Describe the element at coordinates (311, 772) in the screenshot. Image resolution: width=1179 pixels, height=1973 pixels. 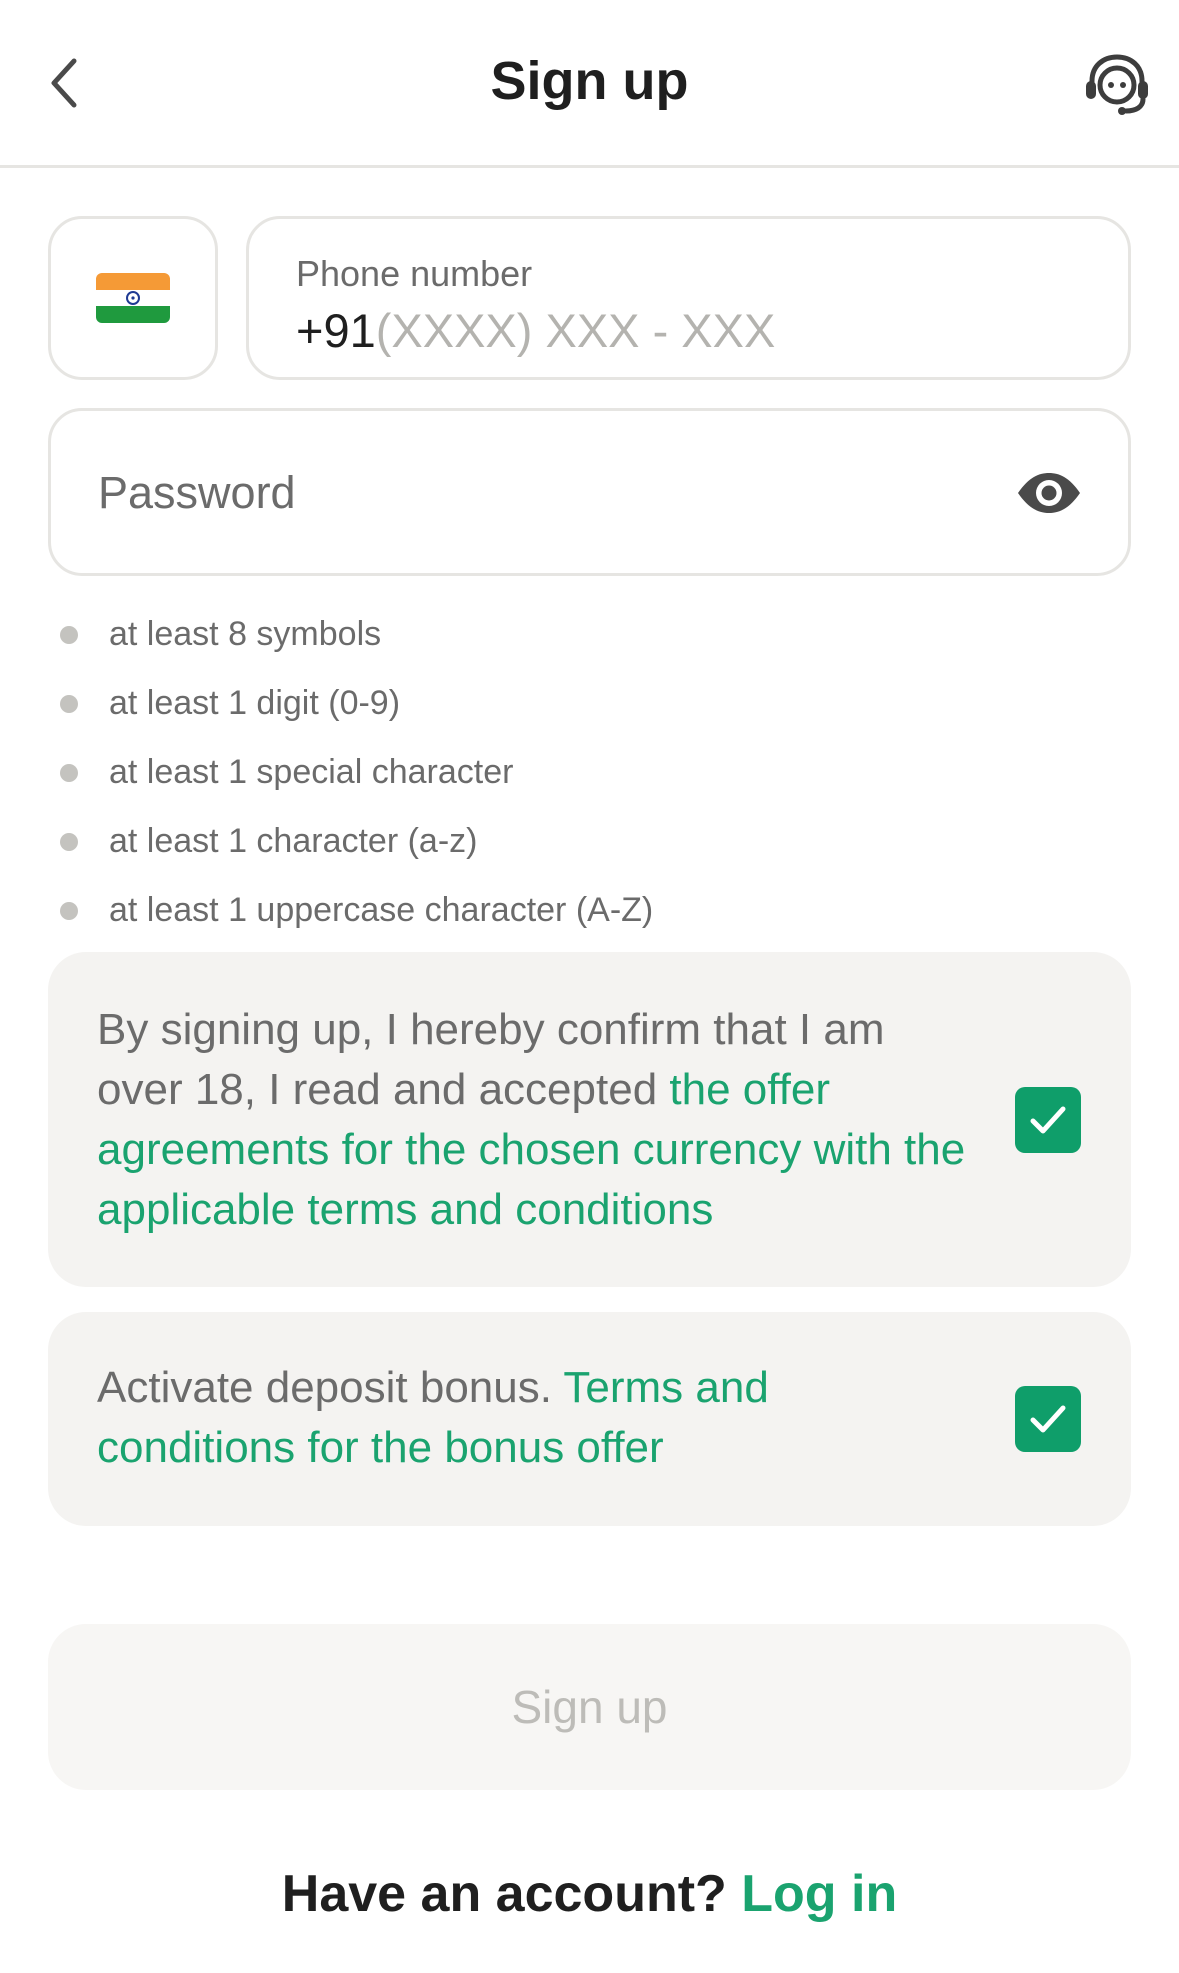
I see `password-requirement-text: at least 1 special character` at that location.